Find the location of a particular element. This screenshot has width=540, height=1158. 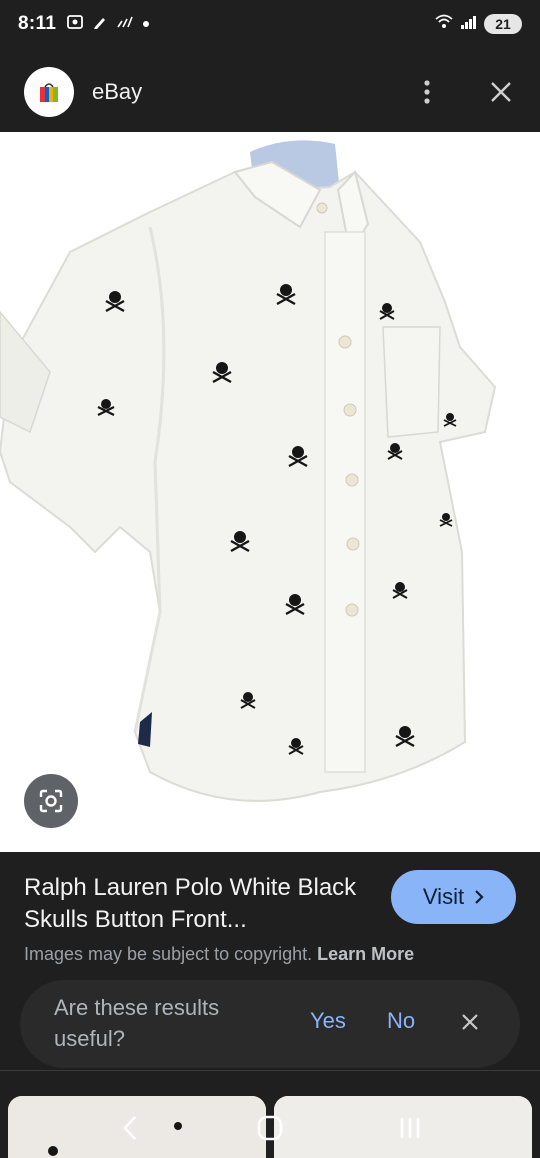

more-options-icon is located at coordinates (427, 92).